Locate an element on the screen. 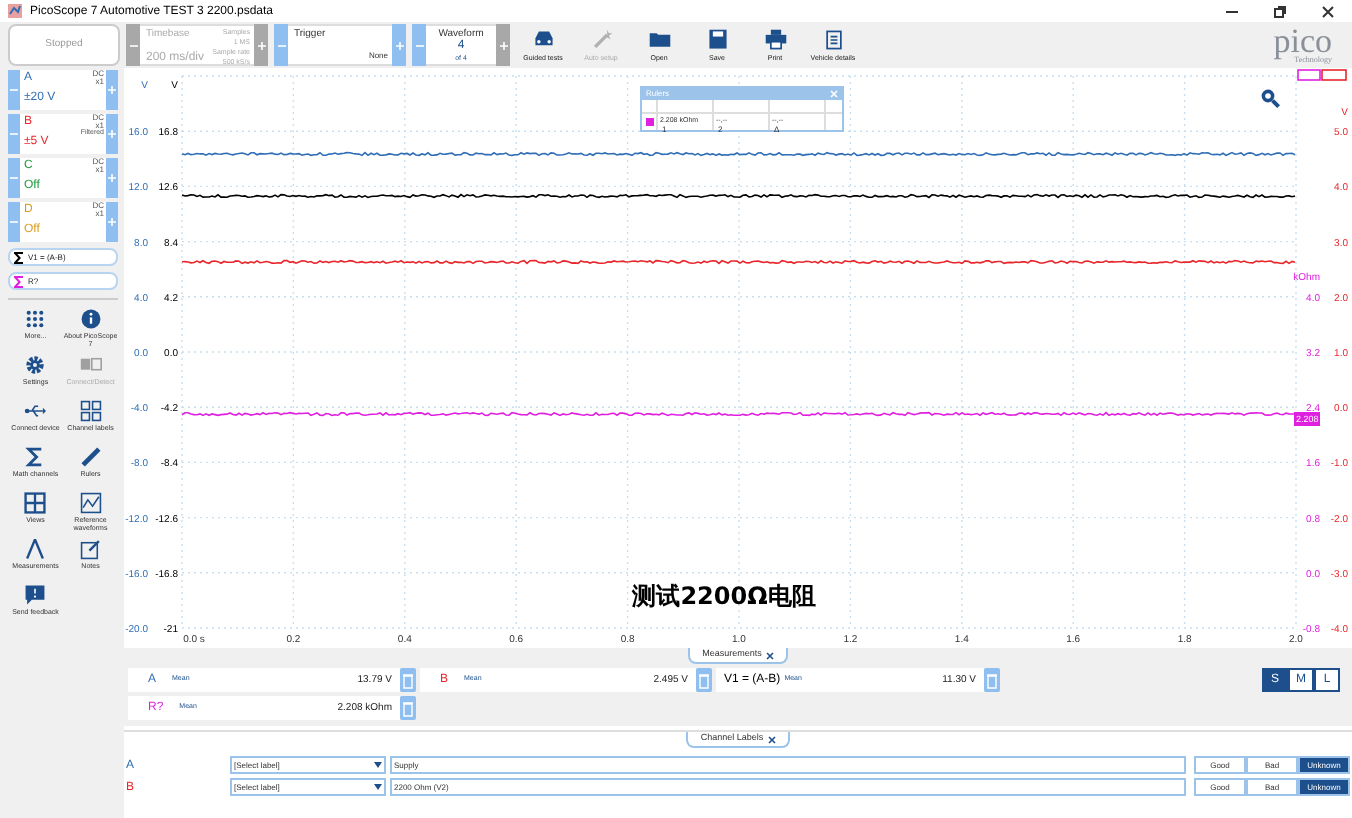  timebase-plus-button is located at coordinates (261, 45).